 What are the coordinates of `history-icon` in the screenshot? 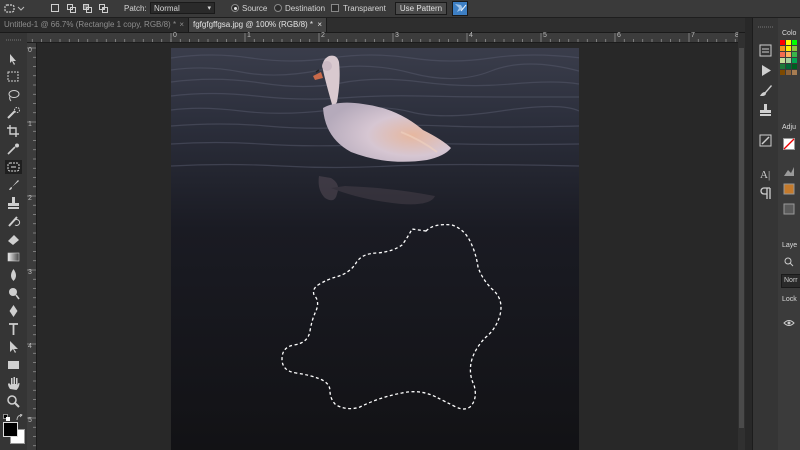 It's located at (765, 50).